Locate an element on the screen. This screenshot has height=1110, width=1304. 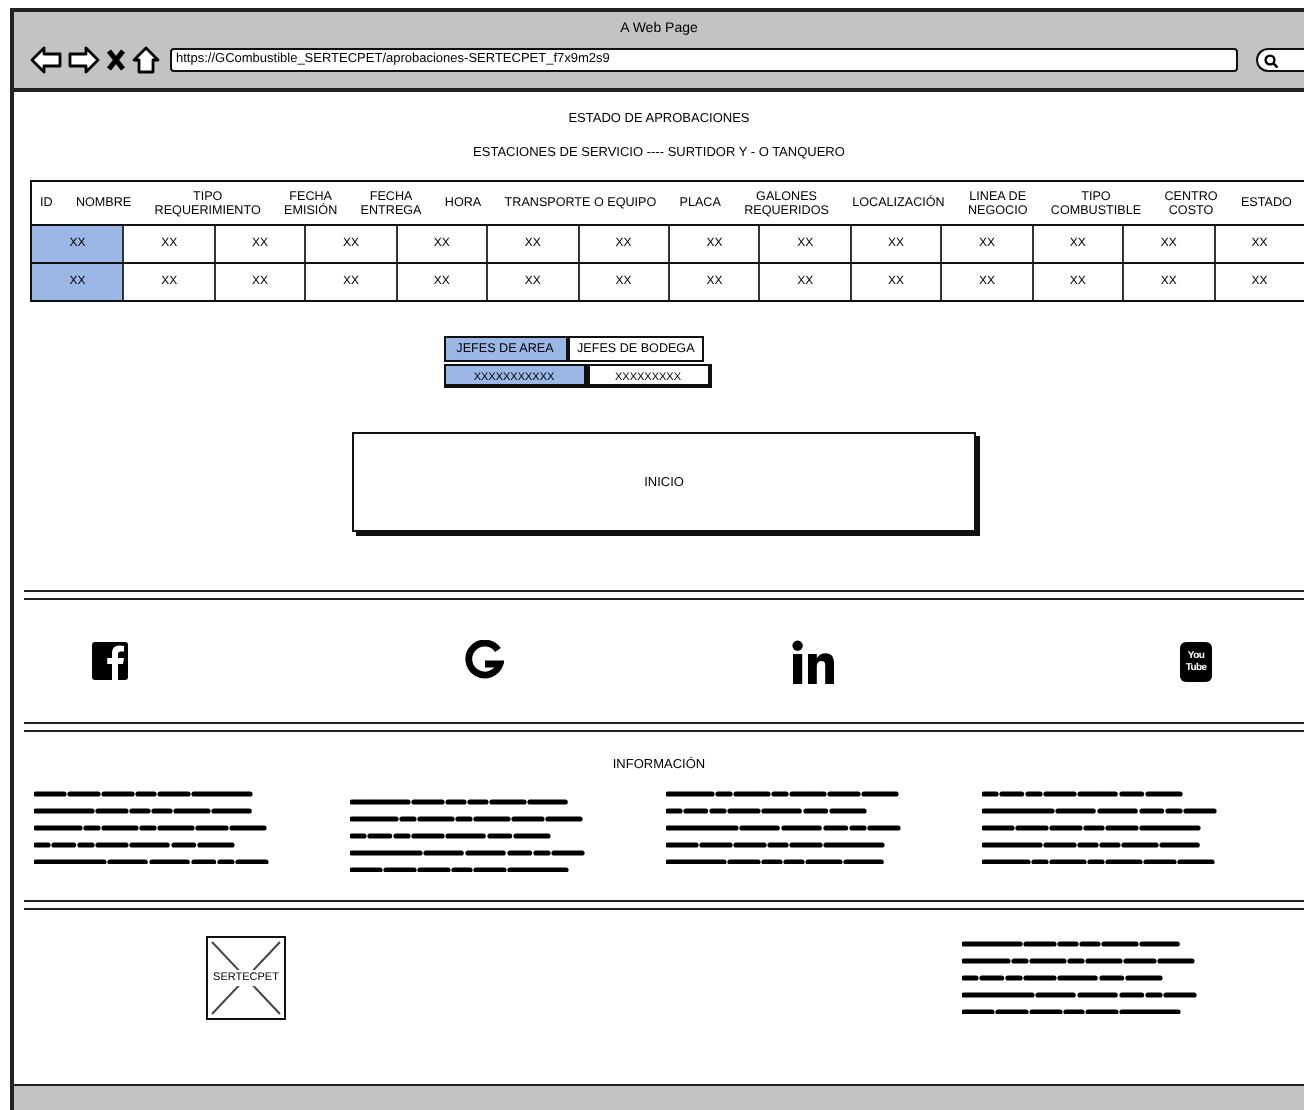
back-icon is located at coordinates (46, 60).